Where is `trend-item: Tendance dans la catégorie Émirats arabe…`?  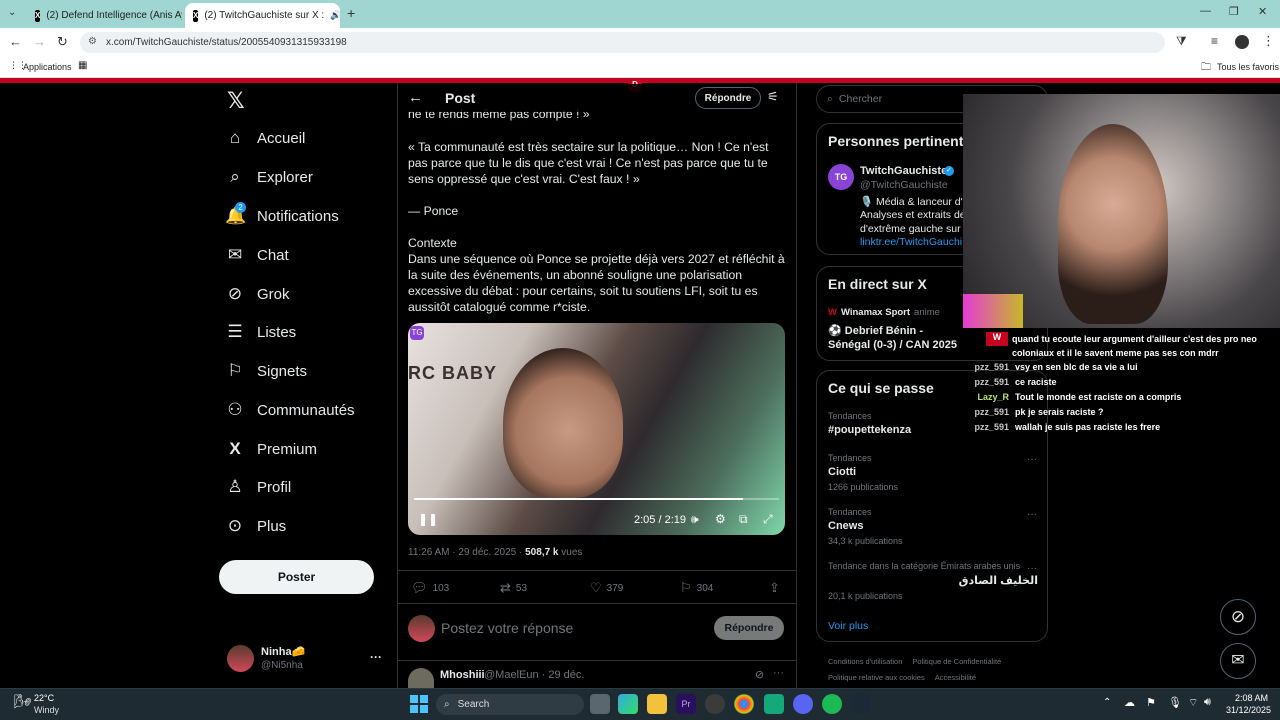 trend-item: Tendance dans la catégorie Émirats arabe… is located at coordinates (933, 581).